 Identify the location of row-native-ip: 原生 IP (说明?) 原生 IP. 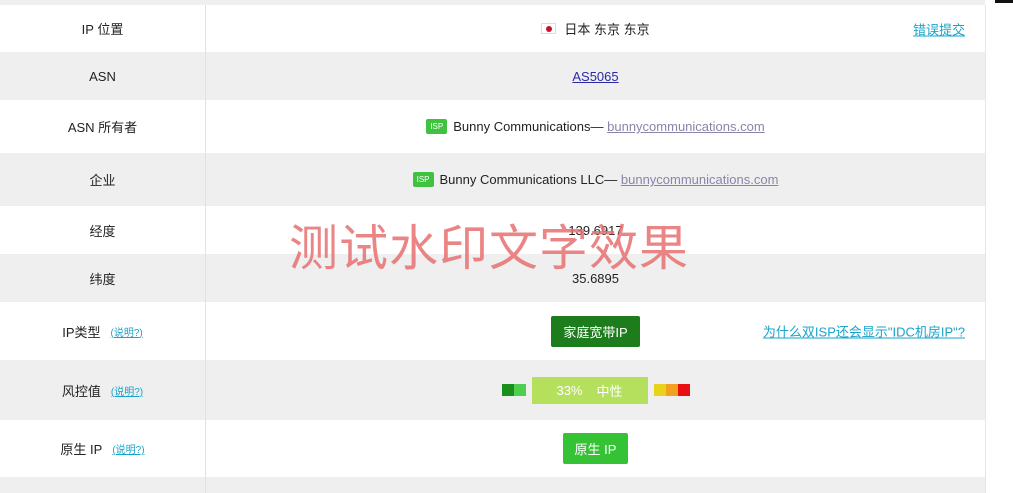
(492, 448).